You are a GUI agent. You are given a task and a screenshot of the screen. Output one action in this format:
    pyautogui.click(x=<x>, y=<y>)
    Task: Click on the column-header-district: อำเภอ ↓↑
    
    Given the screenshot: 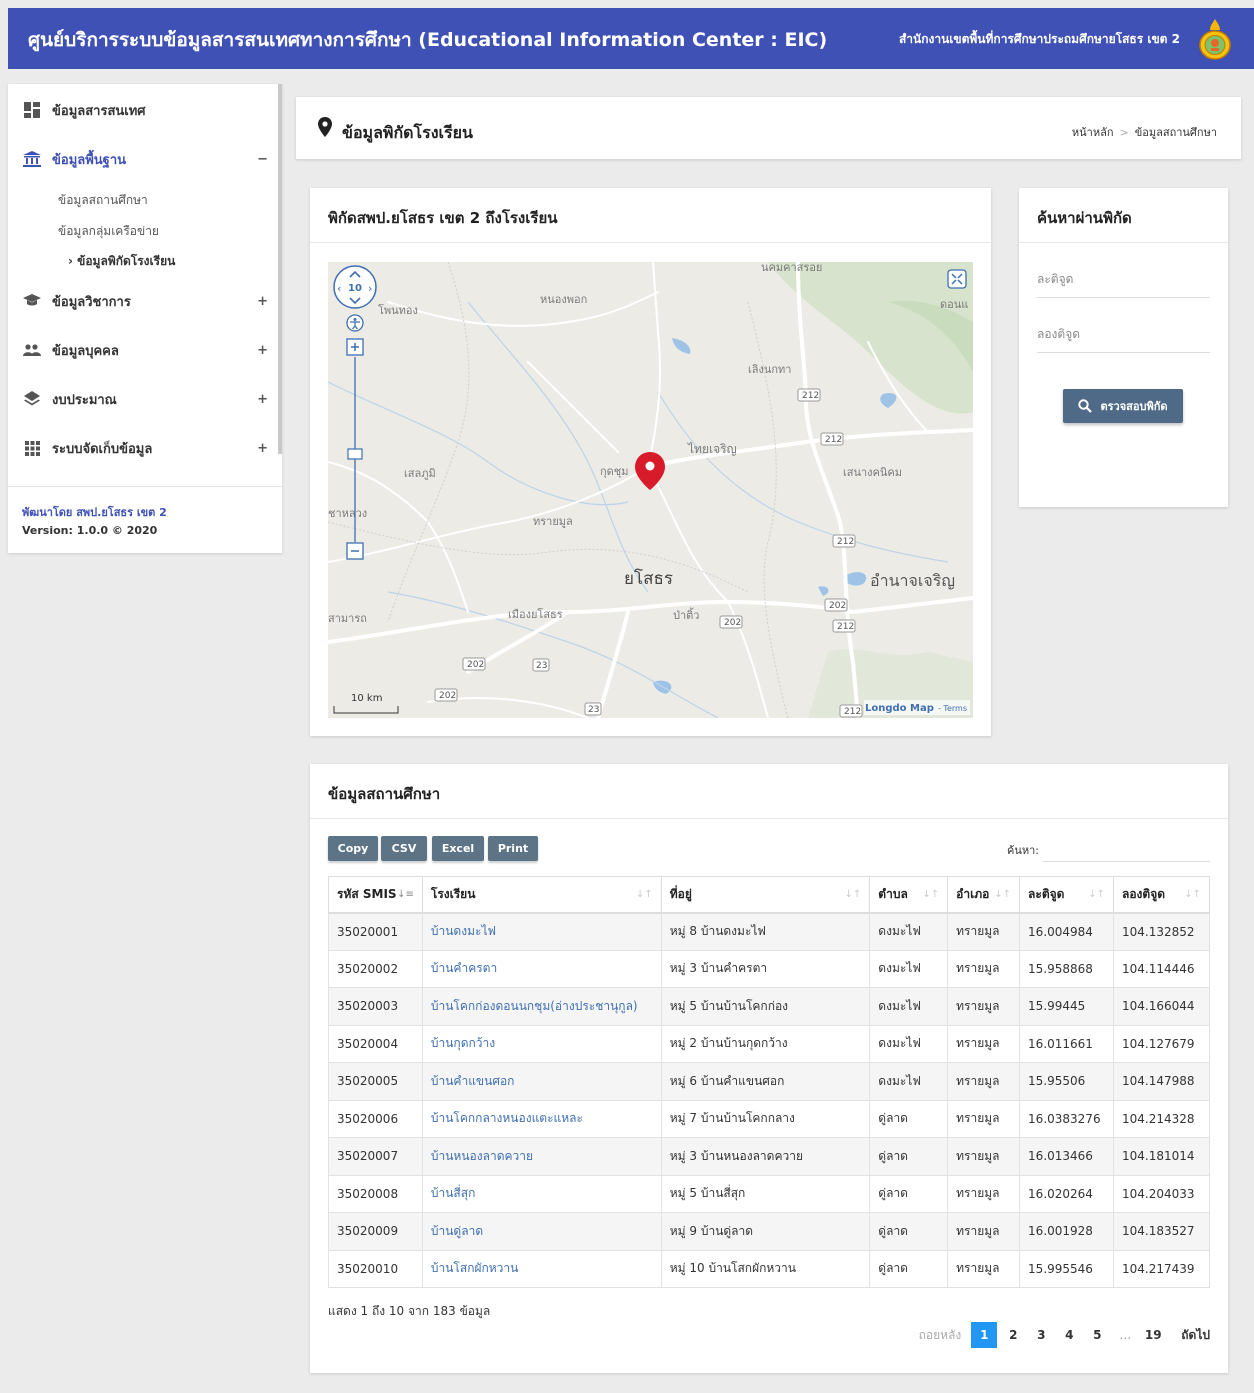 What is the action you would take?
    pyautogui.click(x=984, y=895)
    